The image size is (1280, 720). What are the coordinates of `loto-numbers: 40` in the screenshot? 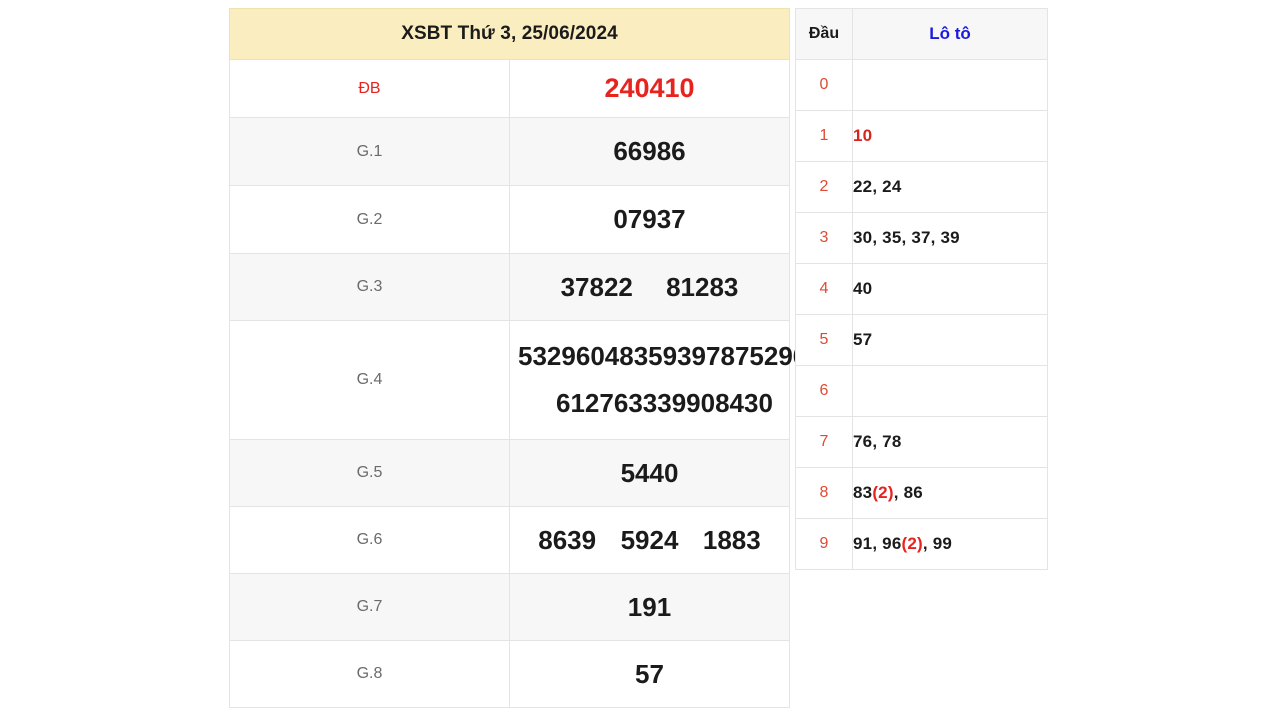 It's located at (950, 289).